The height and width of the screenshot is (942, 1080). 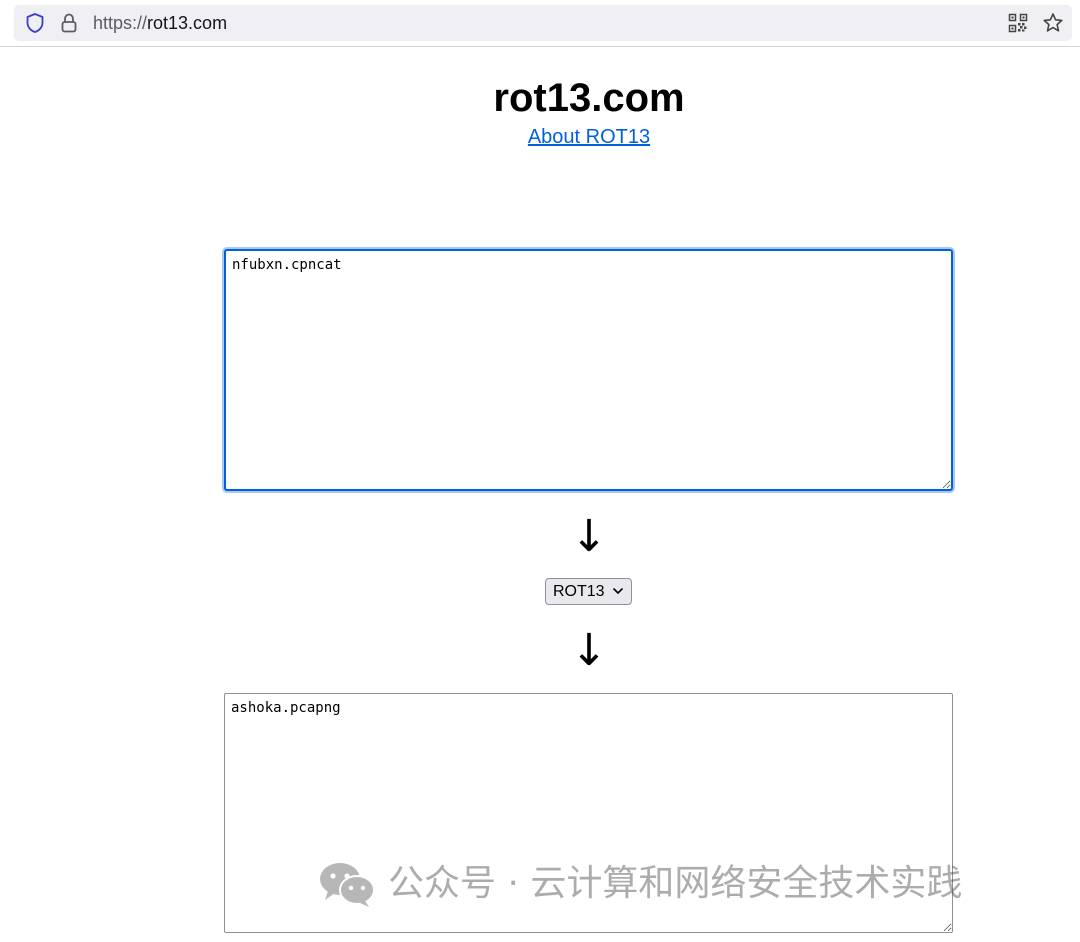 What do you see at coordinates (579, 591) in the screenshot?
I see `cipher-select-value: ROT13` at bounding box center [579, 591].